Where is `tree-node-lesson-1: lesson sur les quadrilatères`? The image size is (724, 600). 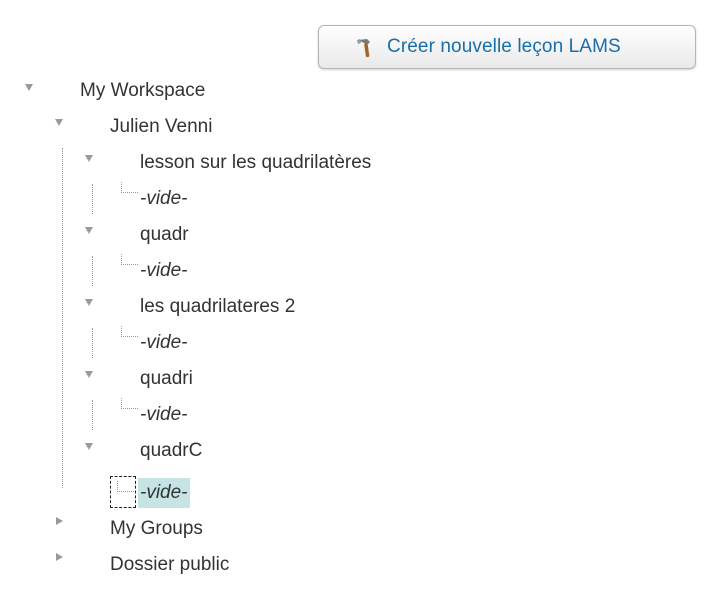 tree-node-lesson-1: lesson sur les quadrilatères is located at coordinates (255, 163).